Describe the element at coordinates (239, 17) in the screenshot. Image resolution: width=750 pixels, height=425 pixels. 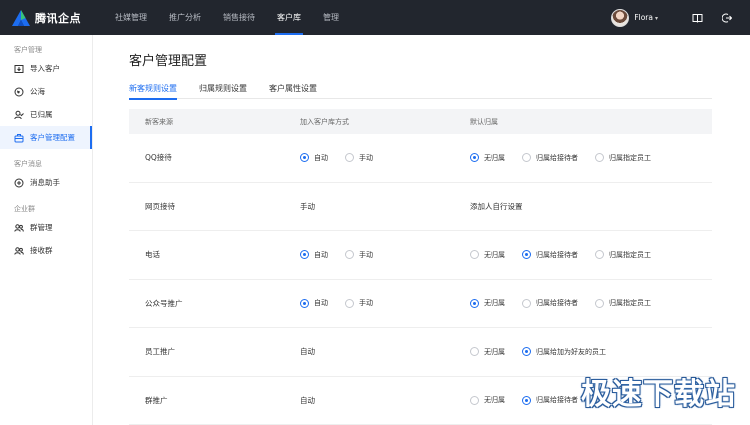
I see `nav-item: 销售接待` at that location.